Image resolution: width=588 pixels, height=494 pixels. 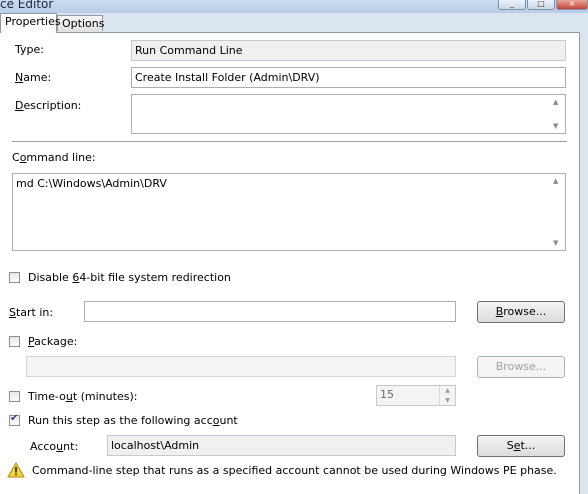 I want to click on start-in-label: Start in:, so click(x=31, y=312).